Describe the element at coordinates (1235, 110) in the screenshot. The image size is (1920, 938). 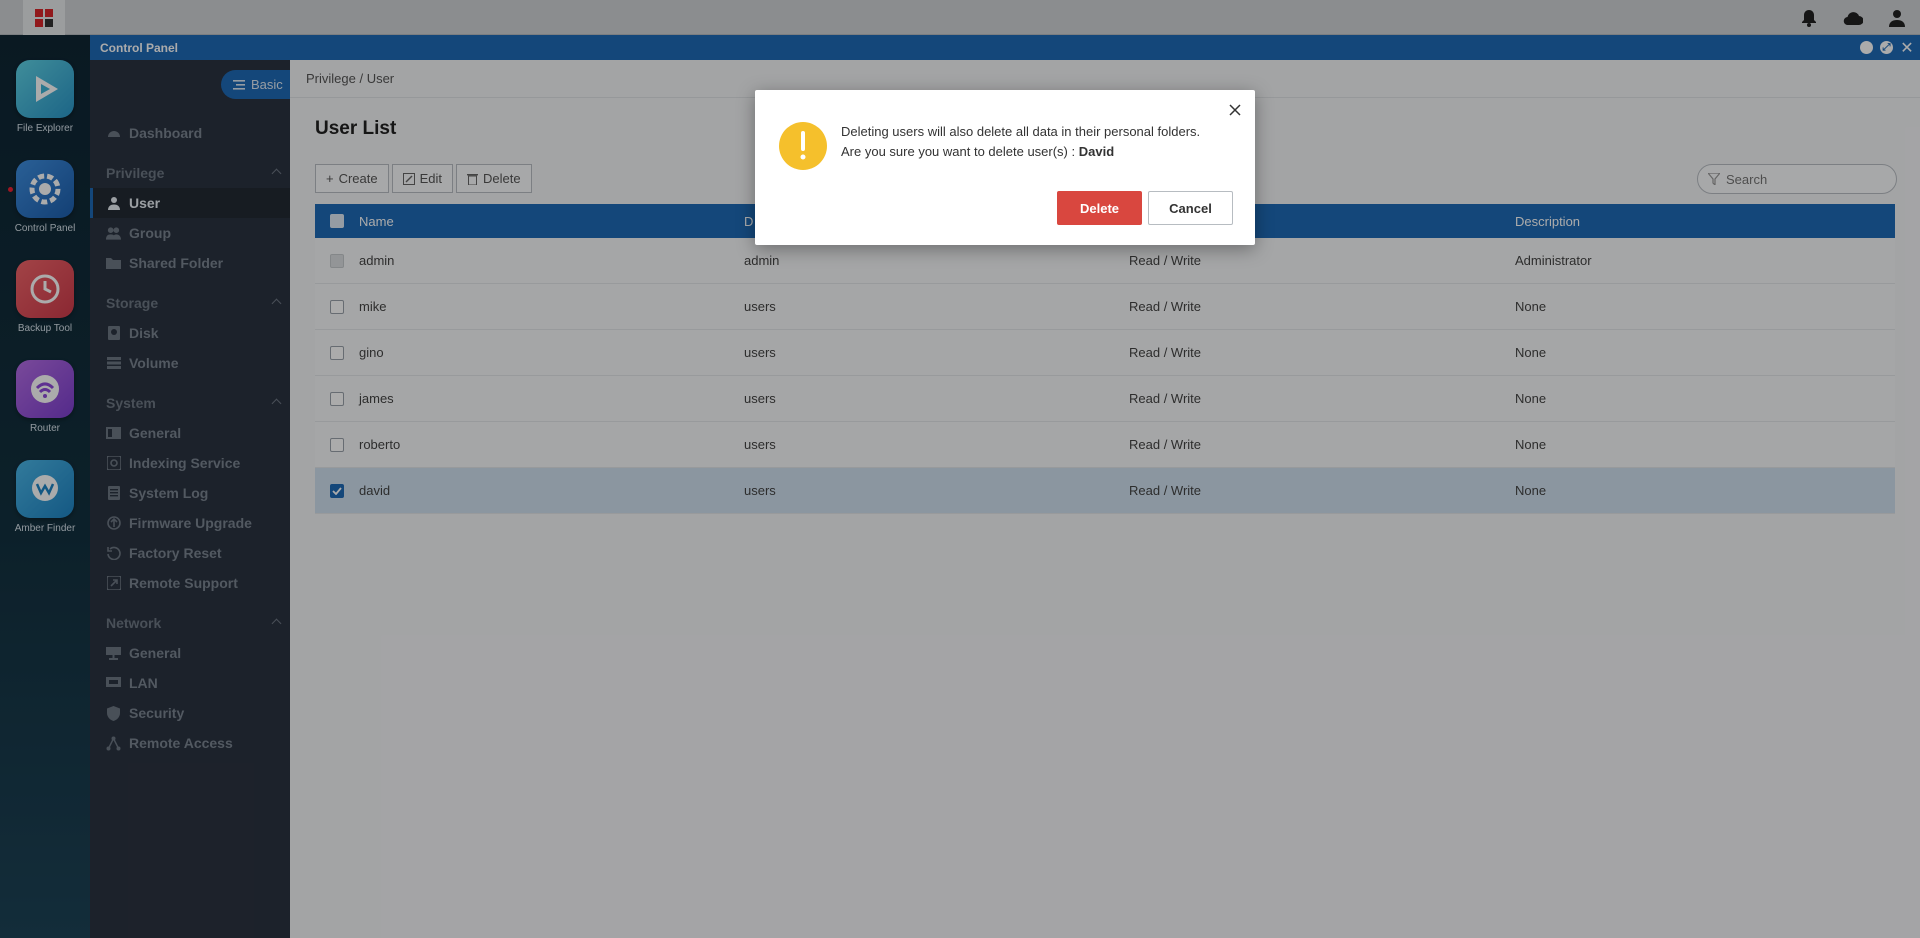
I see `close-icon` at that location.